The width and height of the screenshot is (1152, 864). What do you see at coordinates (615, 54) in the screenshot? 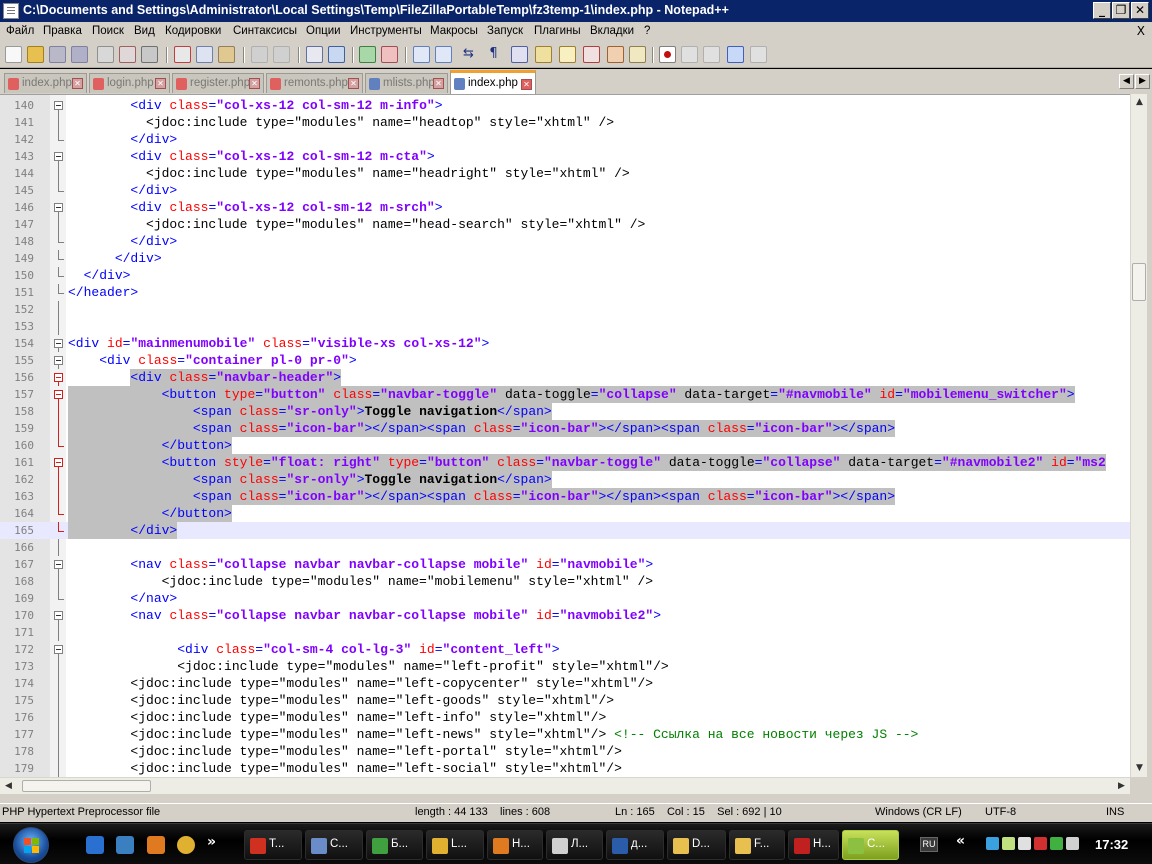
I see `folder-workspace-icon` at bounding box center [615, 54].